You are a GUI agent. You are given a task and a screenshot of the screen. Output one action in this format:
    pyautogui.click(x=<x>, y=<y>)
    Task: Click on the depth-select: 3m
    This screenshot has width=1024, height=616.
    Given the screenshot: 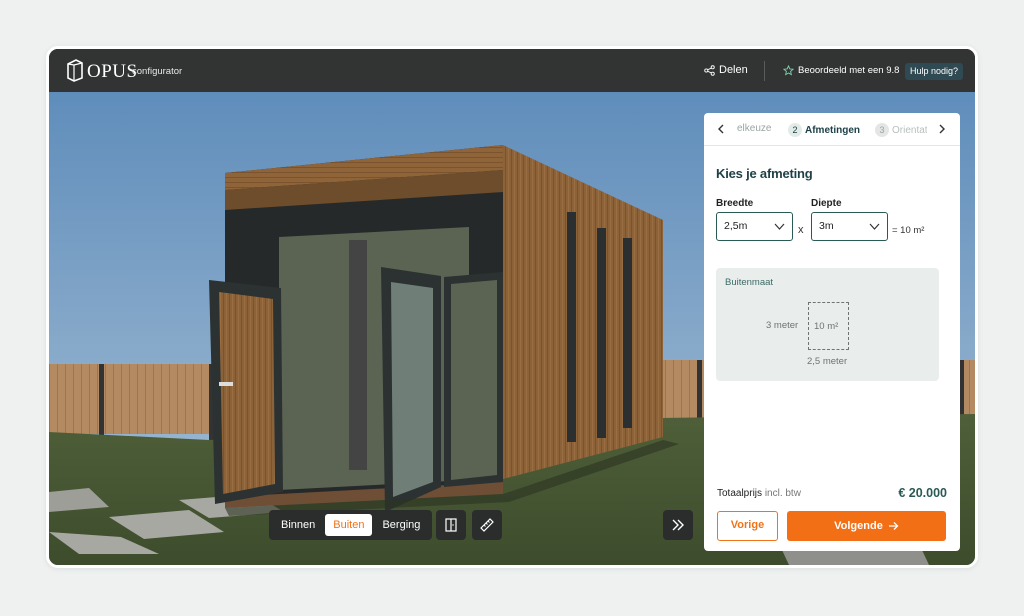 What is the action you would take?
    pyautogui.click(x=849, y=226)
    